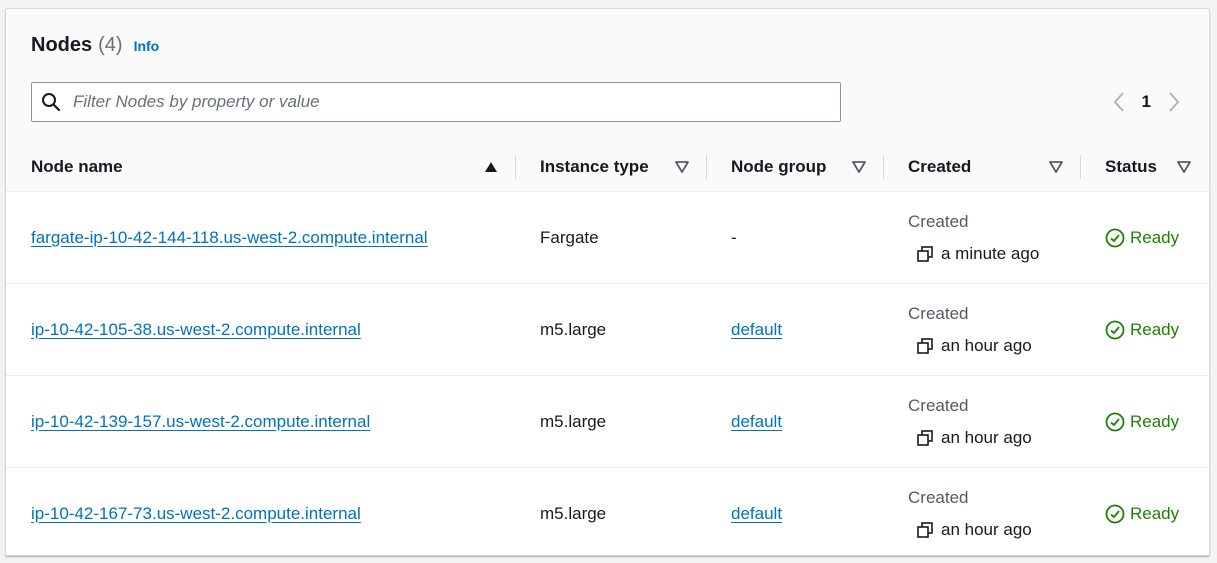 This screenshot has width=1217, height=563. I want to click on column-label: Node name, so click(77, 166).